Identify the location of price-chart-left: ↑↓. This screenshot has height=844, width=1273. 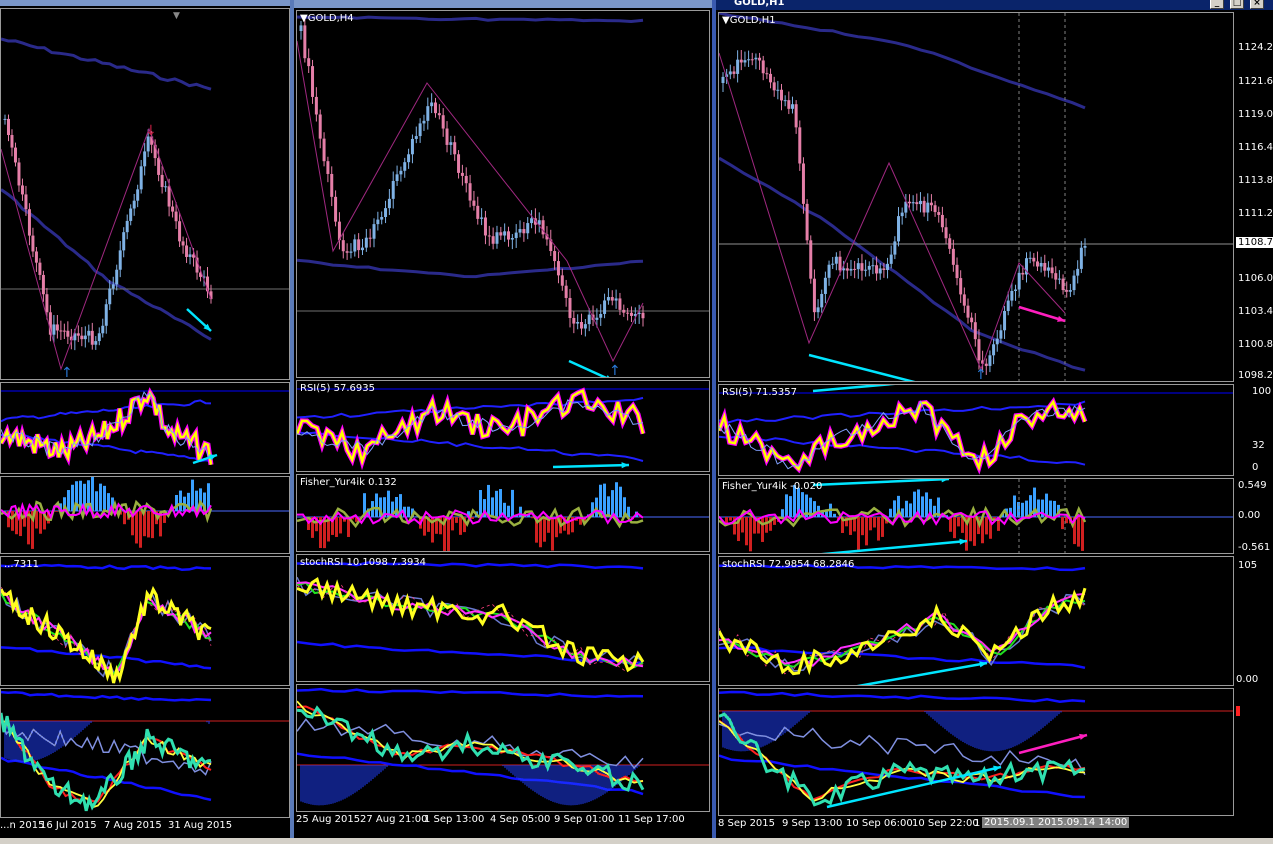
(145, 208).